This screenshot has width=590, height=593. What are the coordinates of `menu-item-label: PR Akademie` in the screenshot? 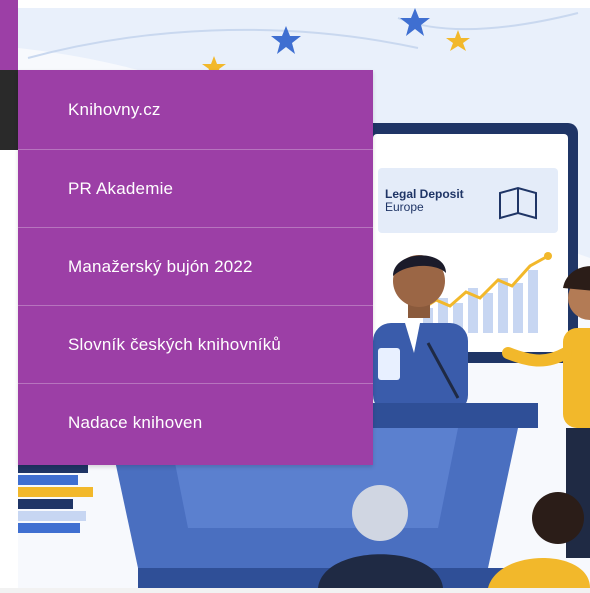 It's located at (121, 188).